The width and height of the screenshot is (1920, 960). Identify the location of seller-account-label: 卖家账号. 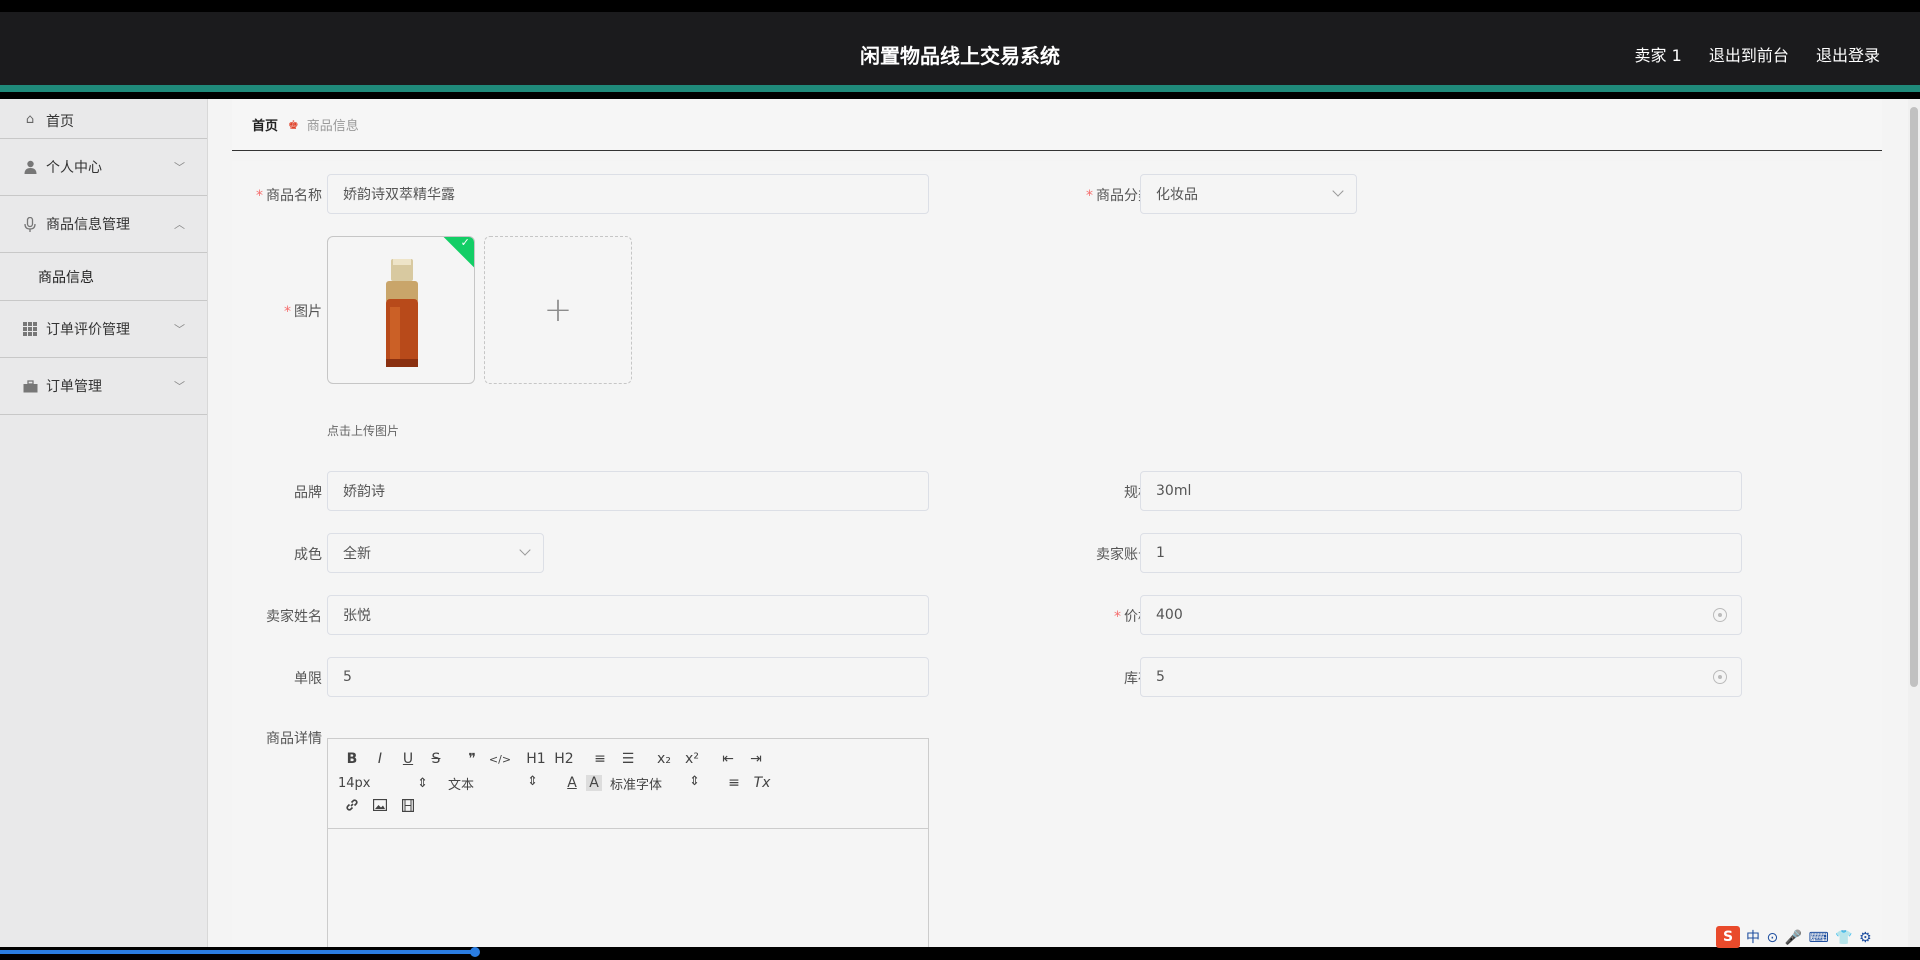
(1124, 555).